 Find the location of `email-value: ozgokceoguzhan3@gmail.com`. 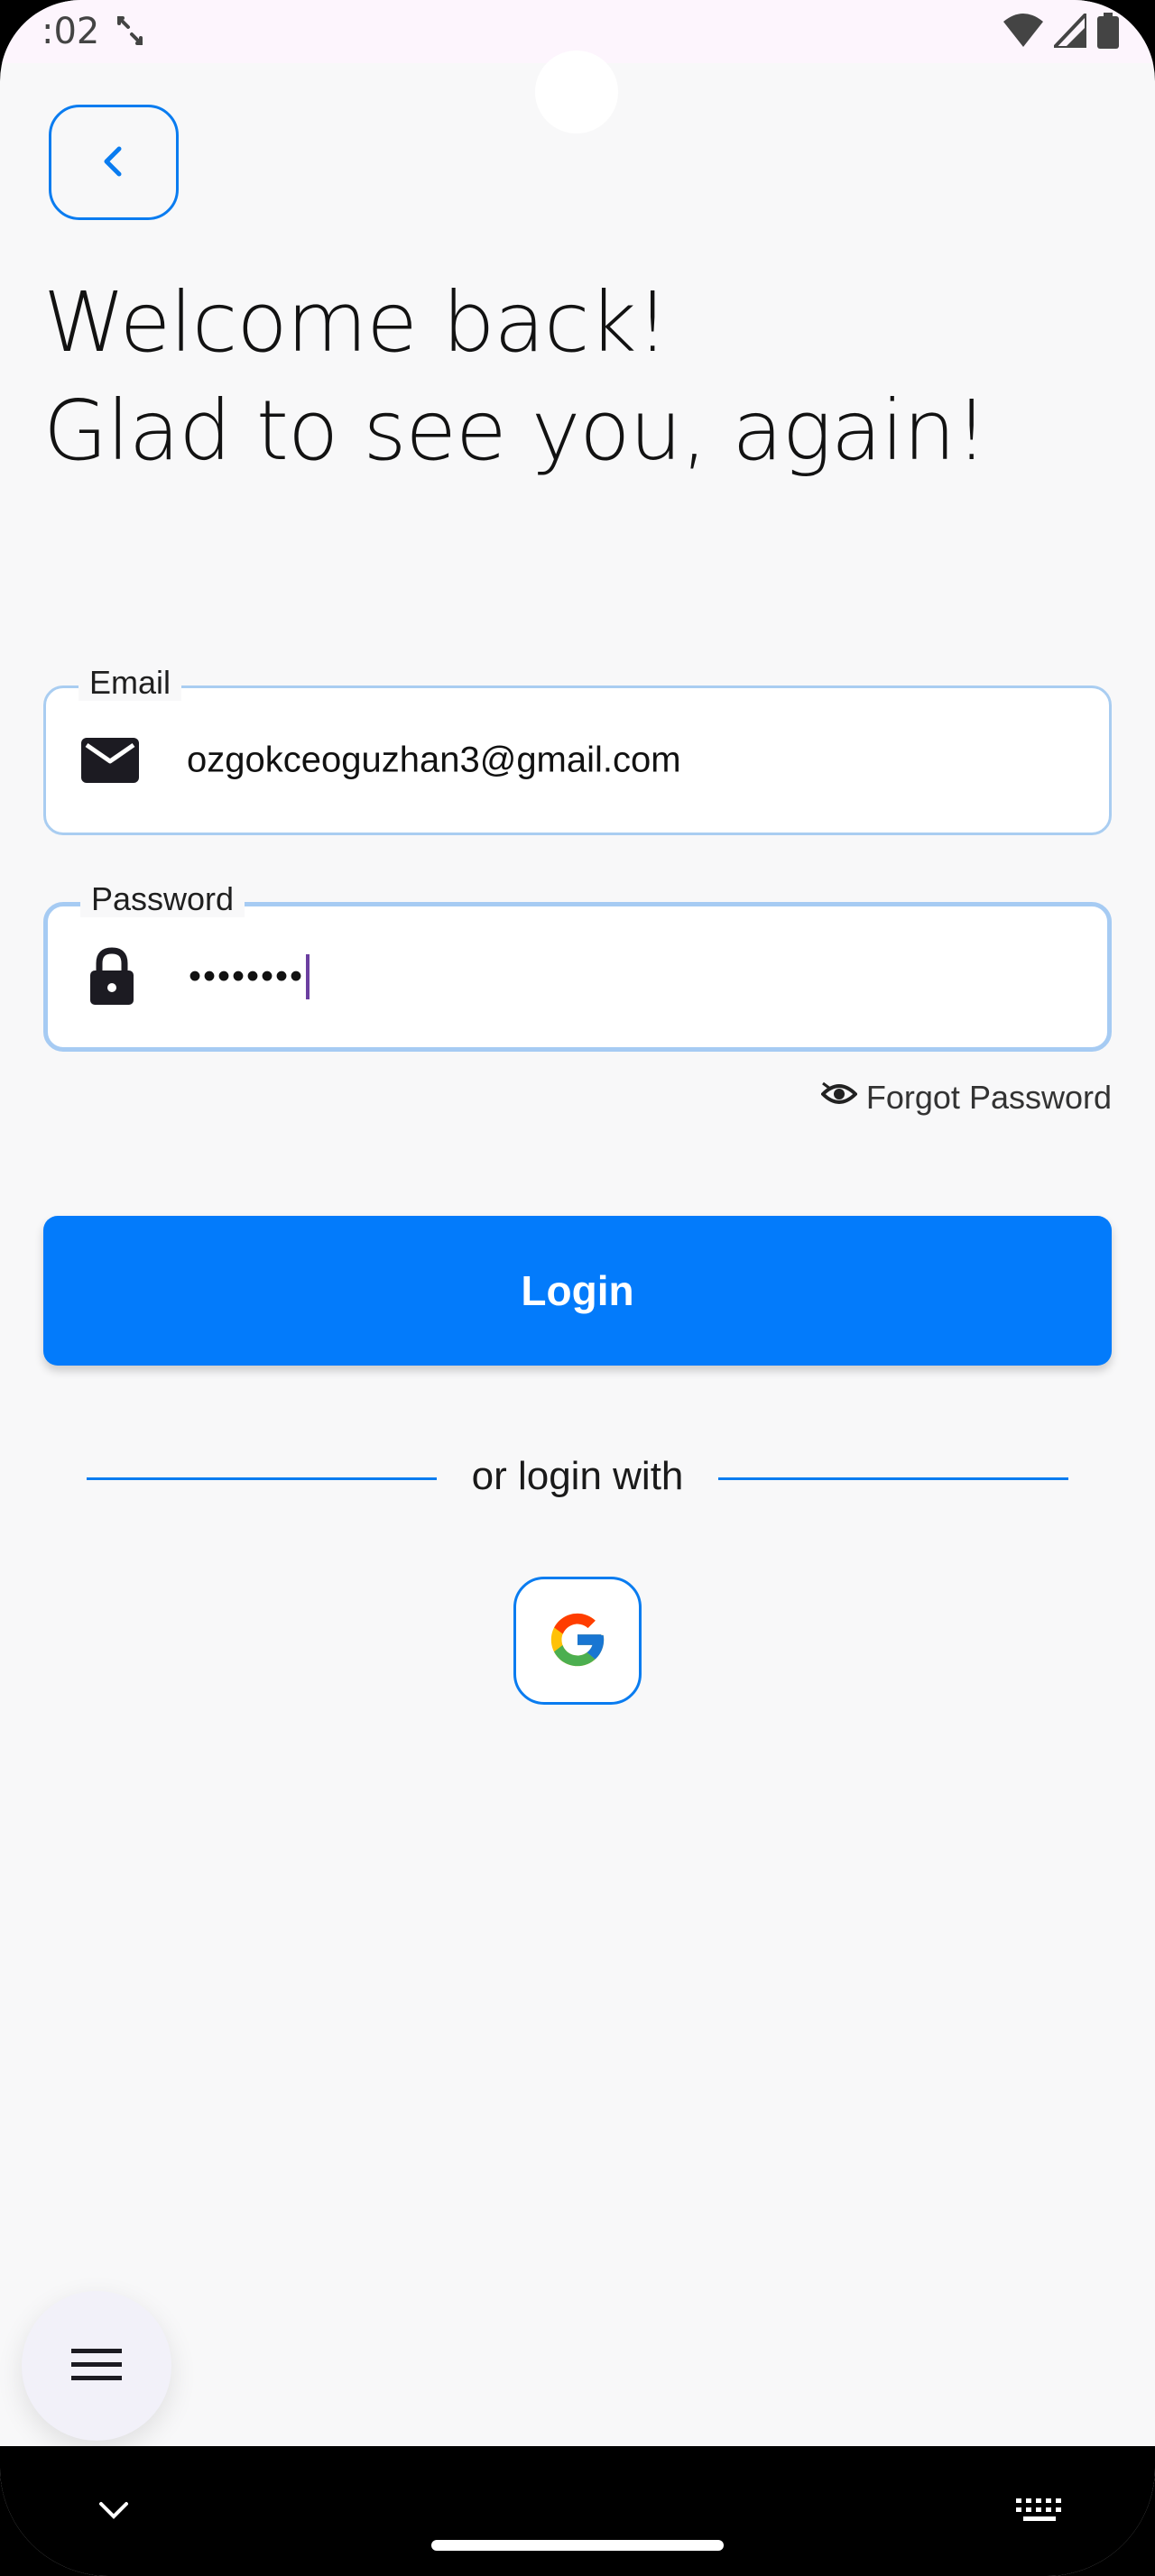

email-value: ozgokceoguzhan3@gmail.com is located at coordinates (434, 760).